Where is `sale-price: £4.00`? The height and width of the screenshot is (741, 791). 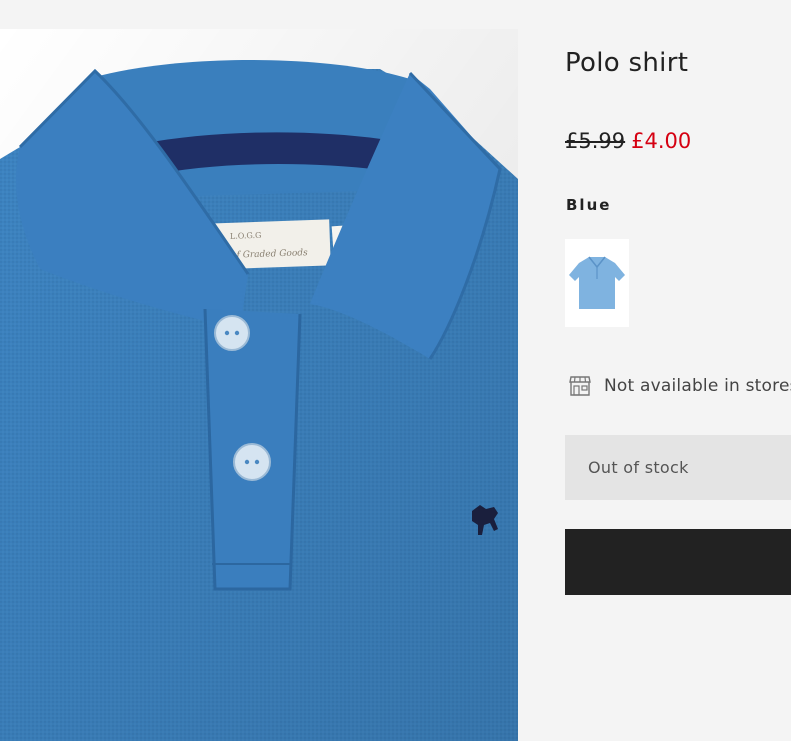
sale-price: £4.00 is located at coordinates (661, 141).